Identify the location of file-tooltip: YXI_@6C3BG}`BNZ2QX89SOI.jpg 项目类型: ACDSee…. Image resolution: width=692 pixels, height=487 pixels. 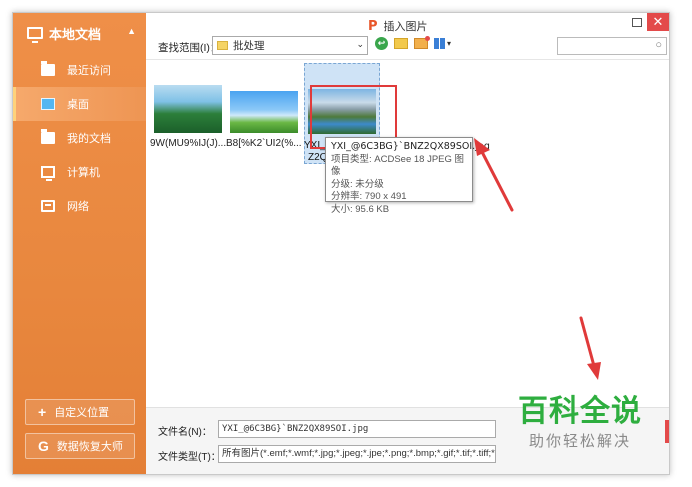
(407, 176).